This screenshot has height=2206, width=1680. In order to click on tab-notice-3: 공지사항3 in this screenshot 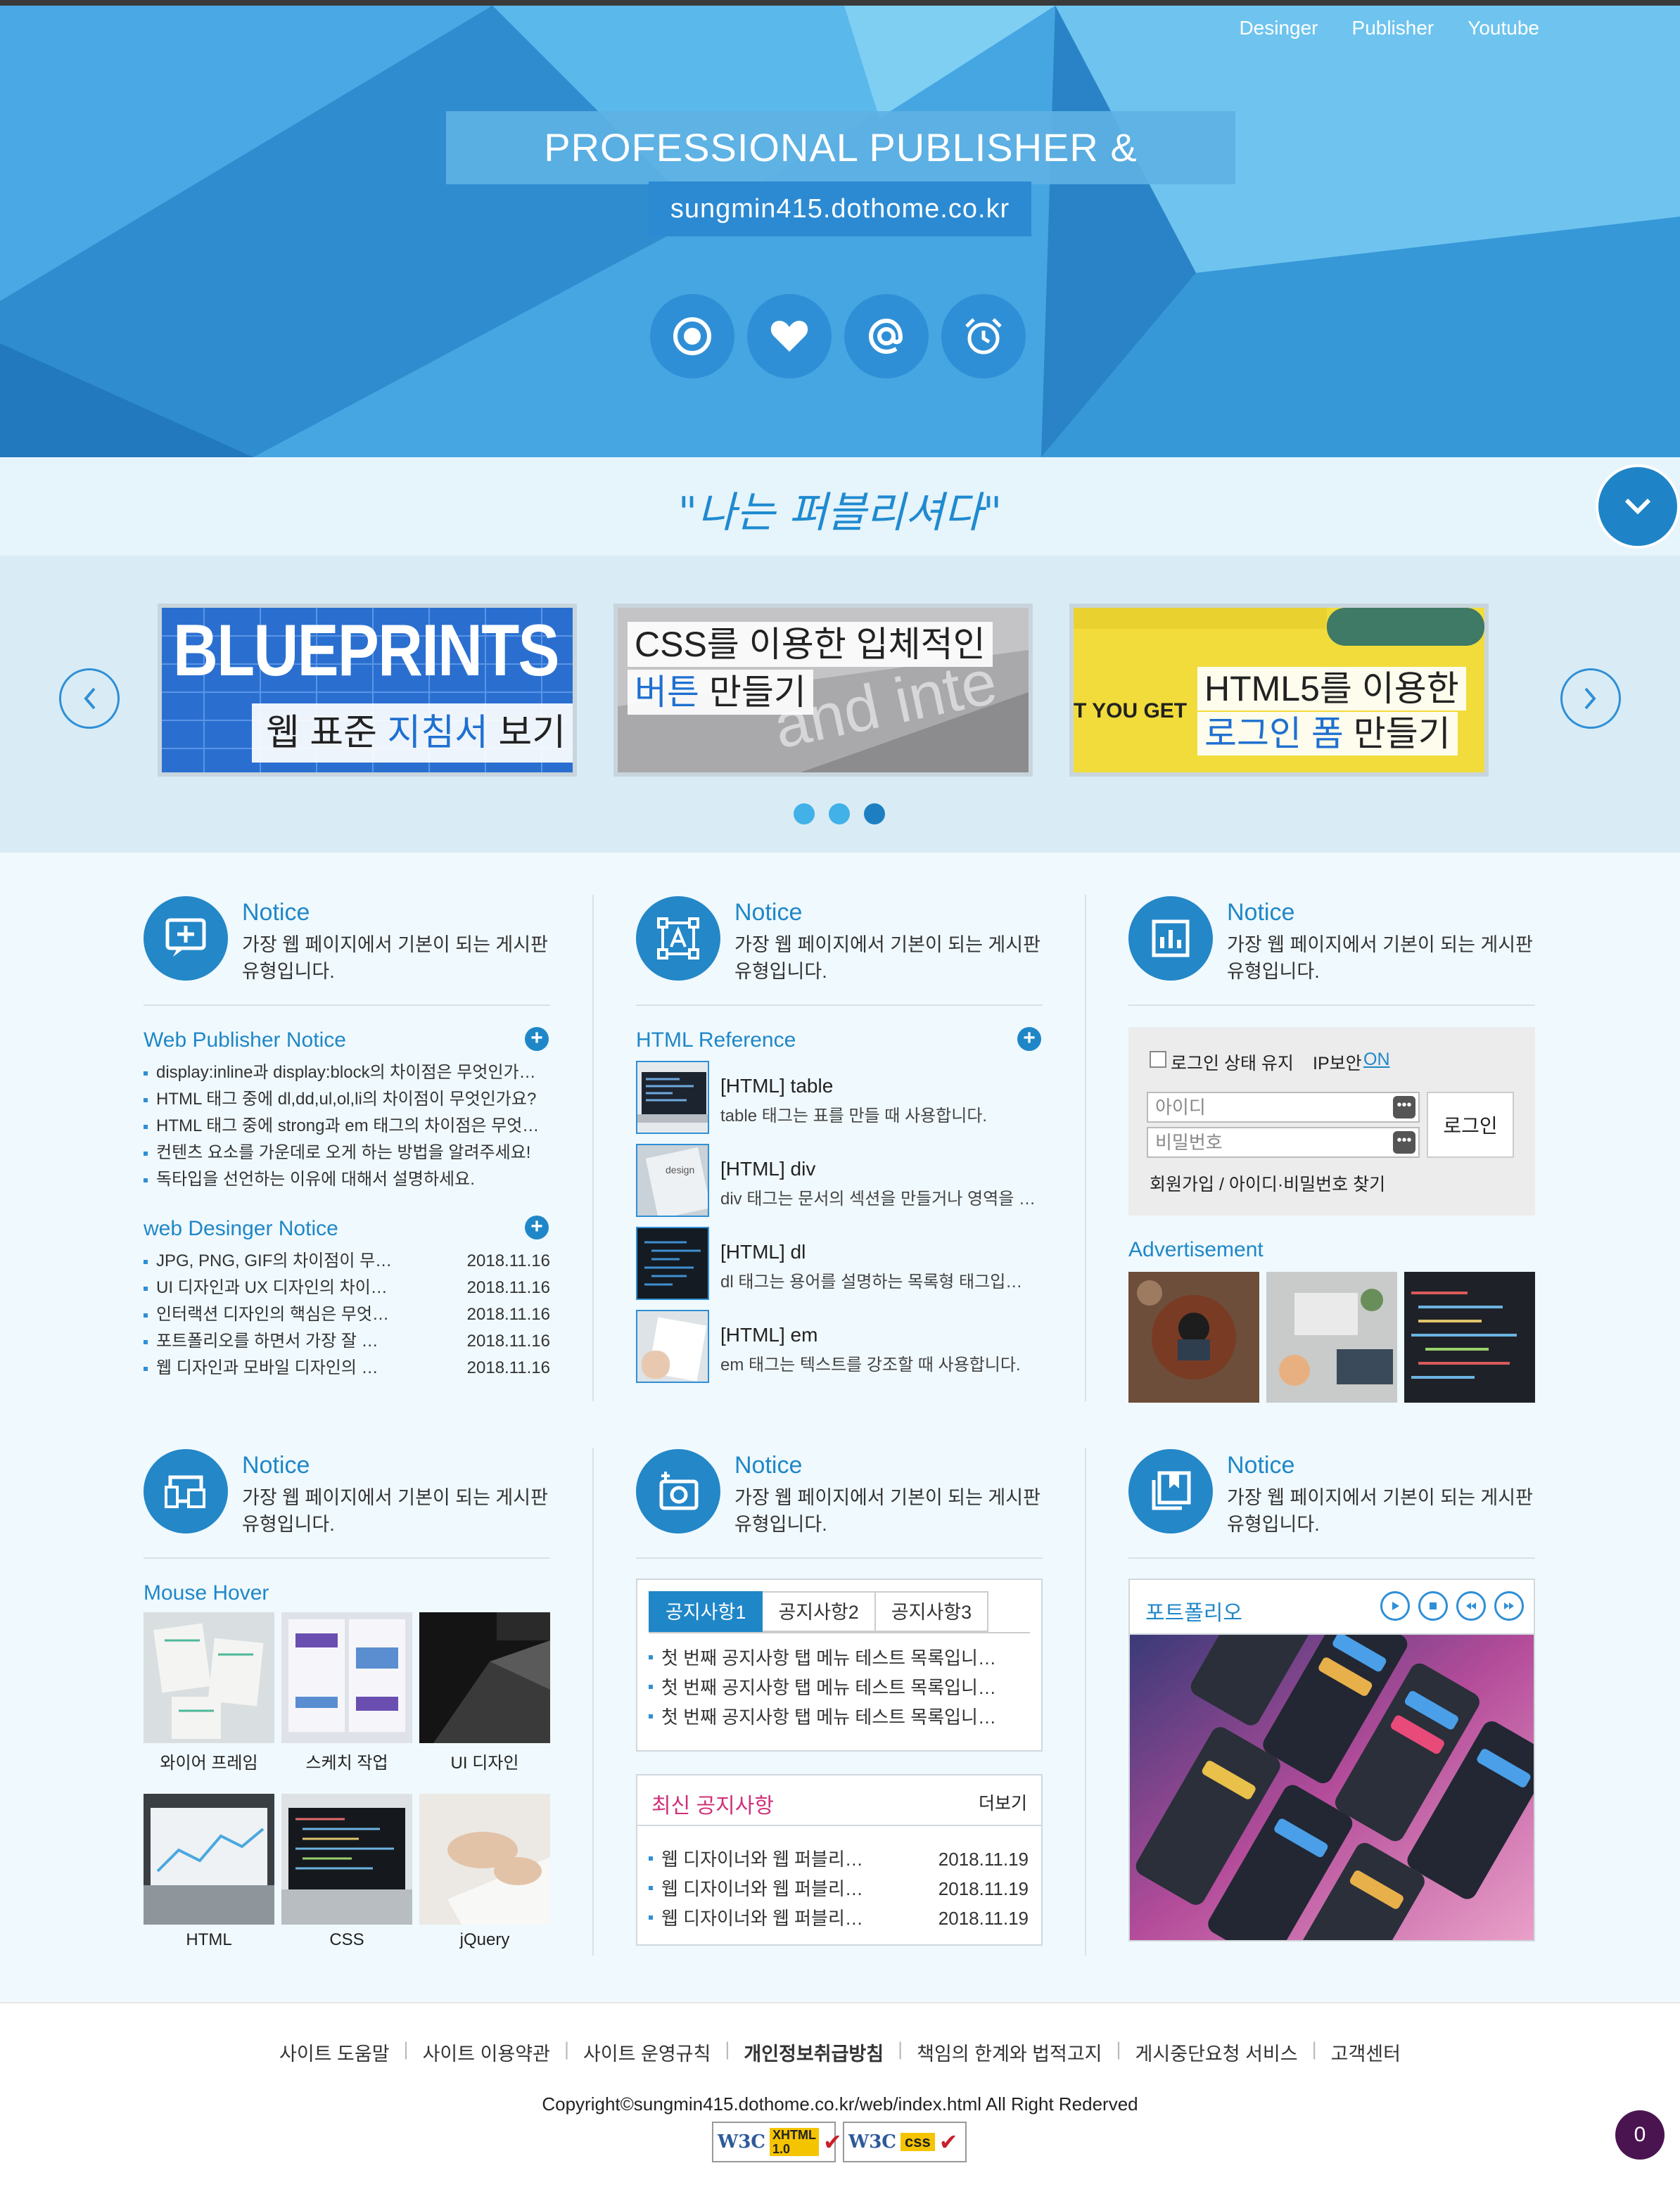, I will do `click(932, 1612)`.